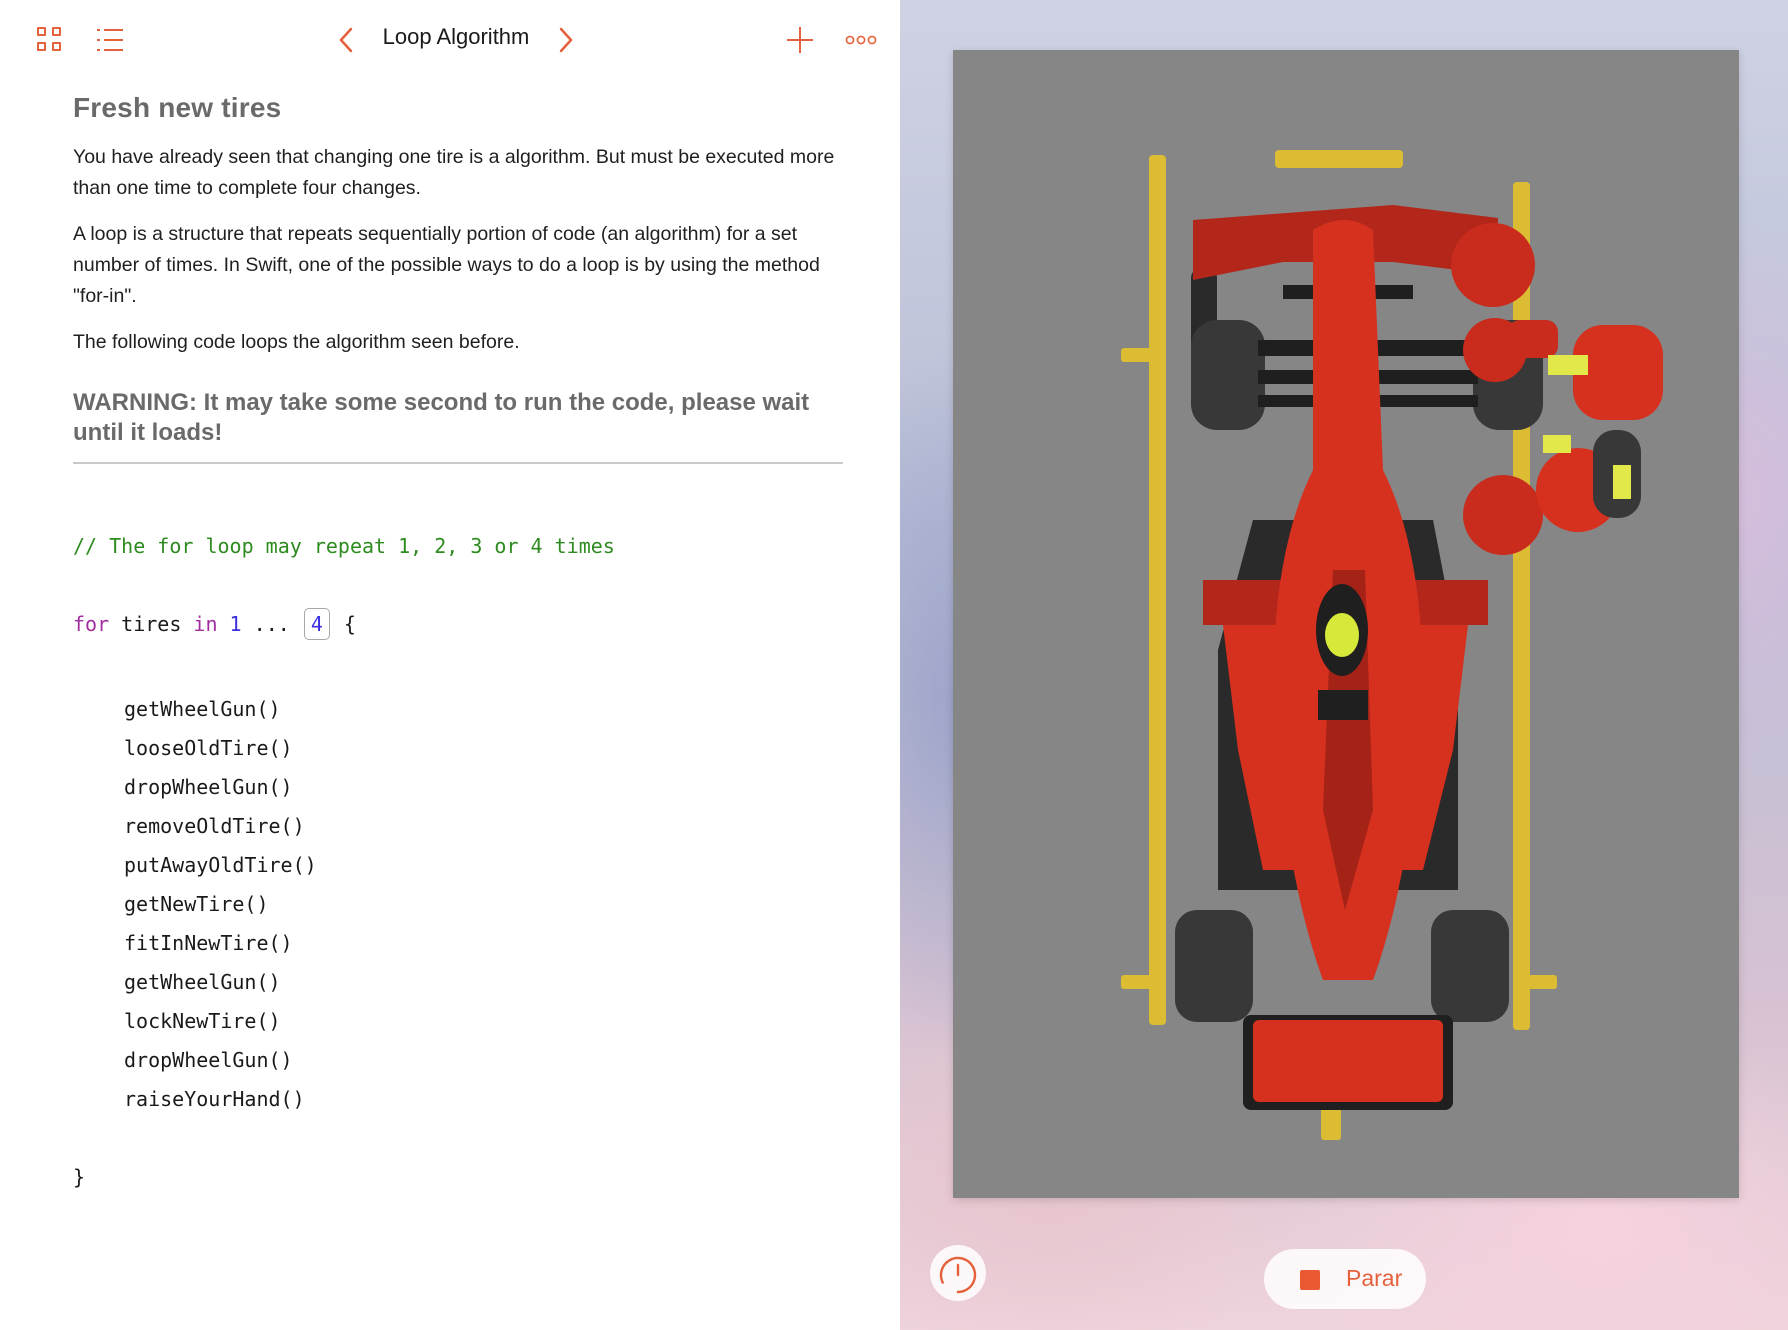  Describe the element at coordinates (1310, 1280) in the screenshot. I see `stop-icon` at that location.